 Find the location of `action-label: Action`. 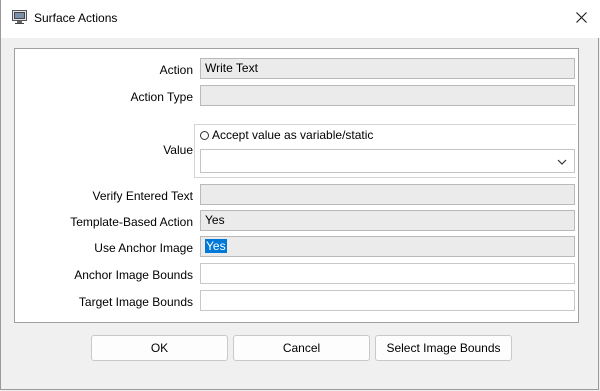

action-label: Action is located at coordinates (176, 70).